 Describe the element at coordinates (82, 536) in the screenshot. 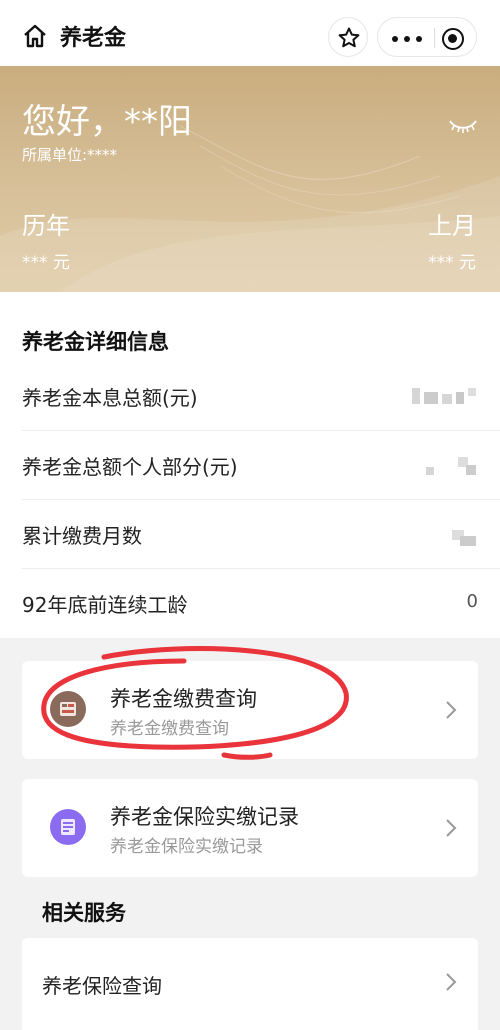

I see `row-label: 累计缴费月数` at that location.